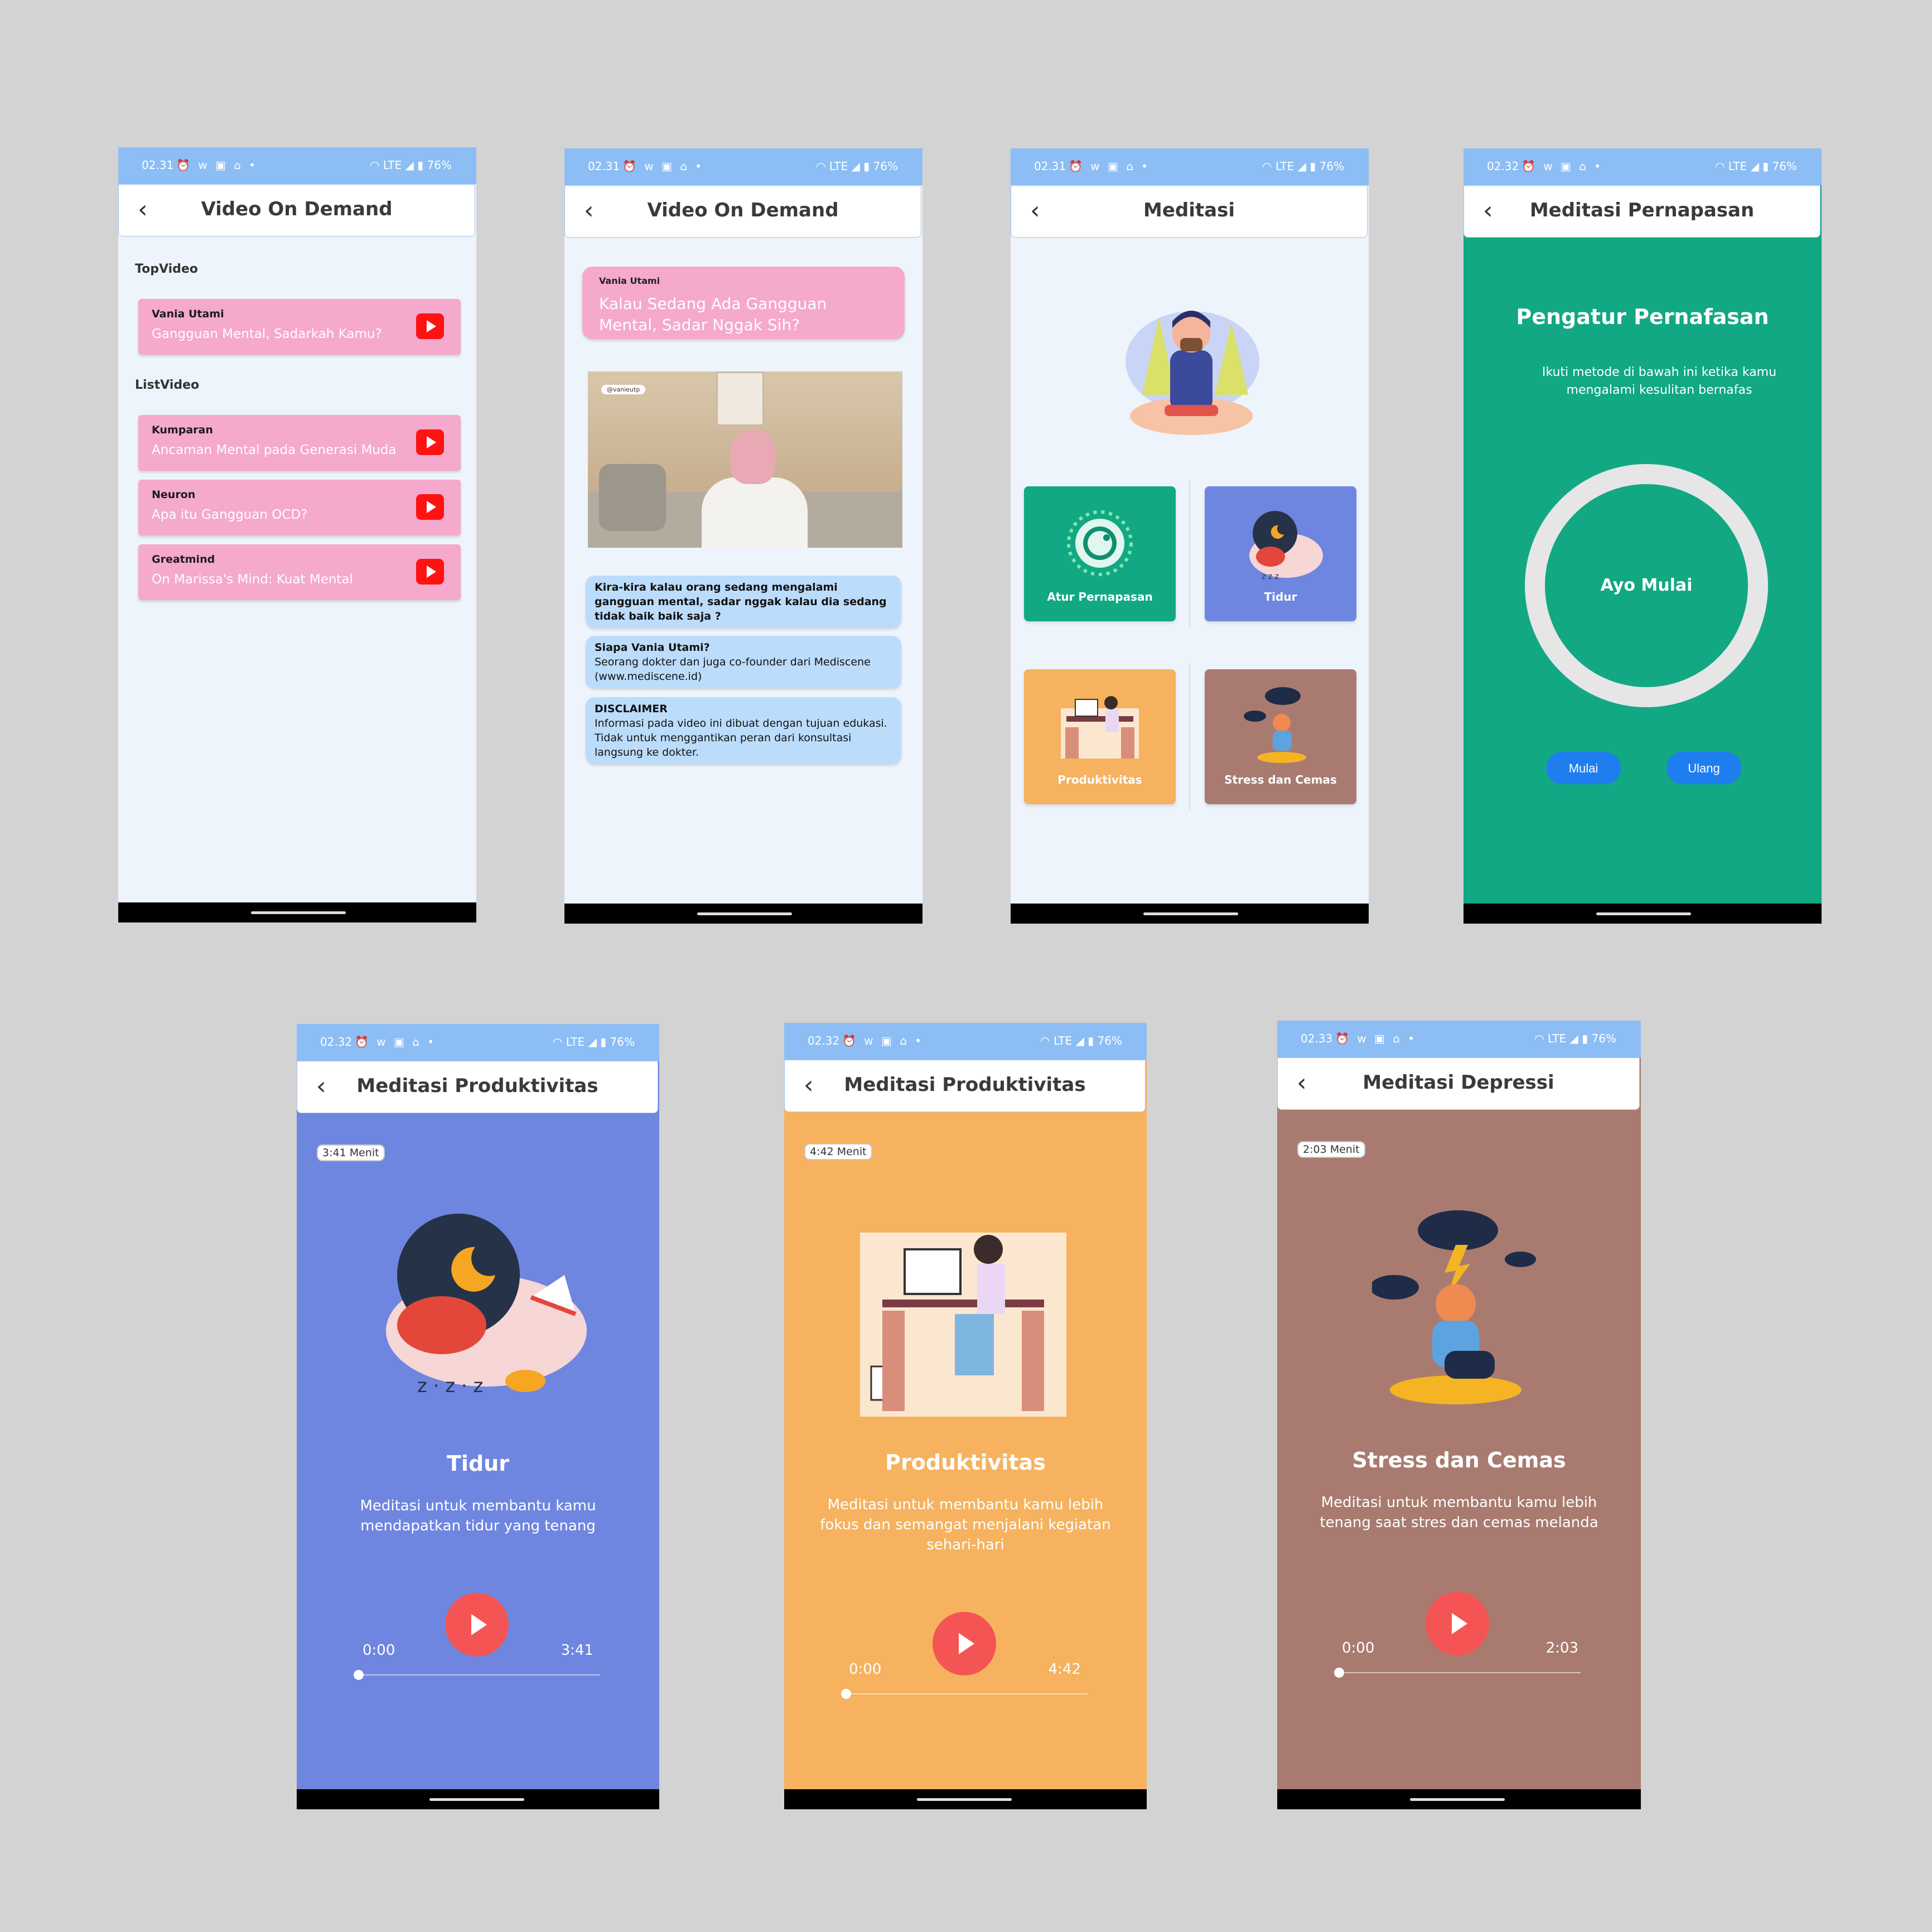  I want to click on app-bar: ‹ Meditasi, so click(1189, 211).